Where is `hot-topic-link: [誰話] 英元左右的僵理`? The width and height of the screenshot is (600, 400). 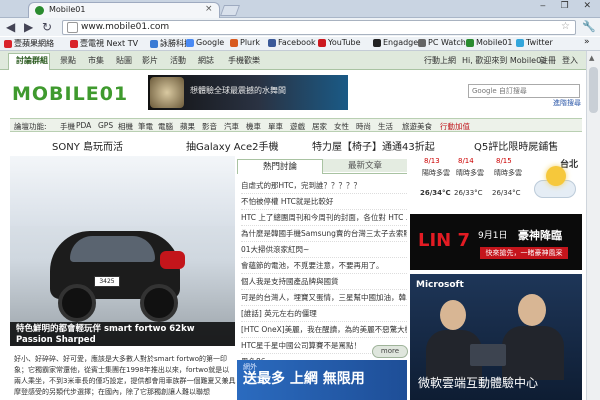
hot-topic-link: [誰話] 英元左右的僵理 is located at coordinates (324, 314).